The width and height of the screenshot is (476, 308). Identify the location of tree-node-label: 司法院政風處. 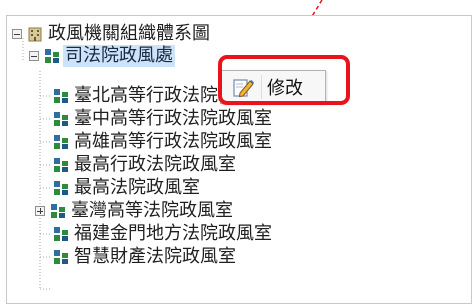
(119, 56).